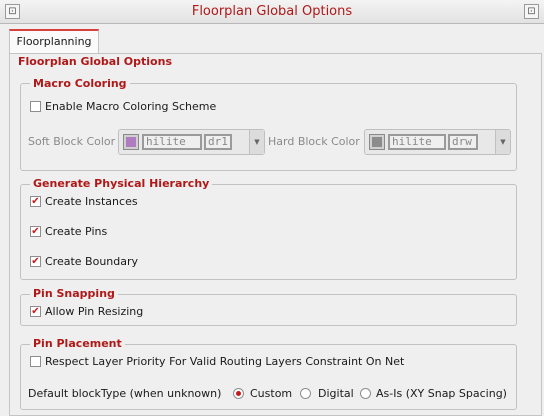  Describe the element at coordinates (35, 311) in the screenshot. I see `allow-pin-resizing-checkbox: ✔` at that location.